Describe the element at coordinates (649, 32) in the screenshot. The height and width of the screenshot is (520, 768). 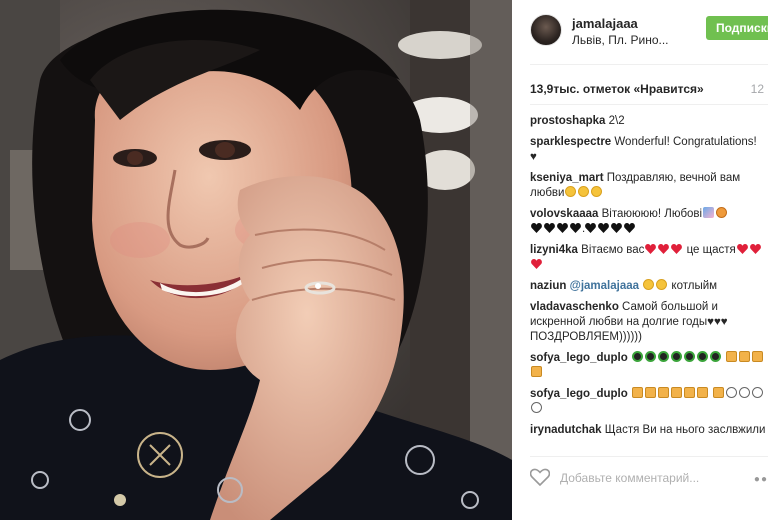
I see `post-header: jamalajaaa Львів, Пл. Рино... Подписки` at that location.